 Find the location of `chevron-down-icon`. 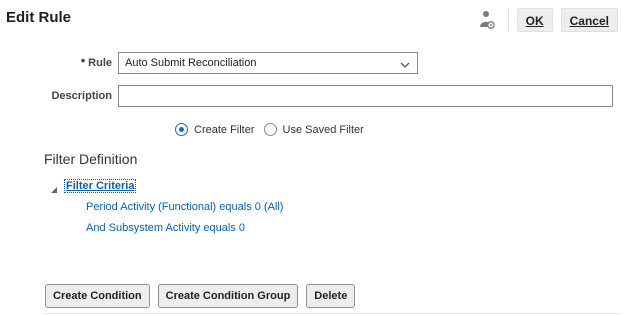

chevron-down-icon is located at coordinates (405, 64).